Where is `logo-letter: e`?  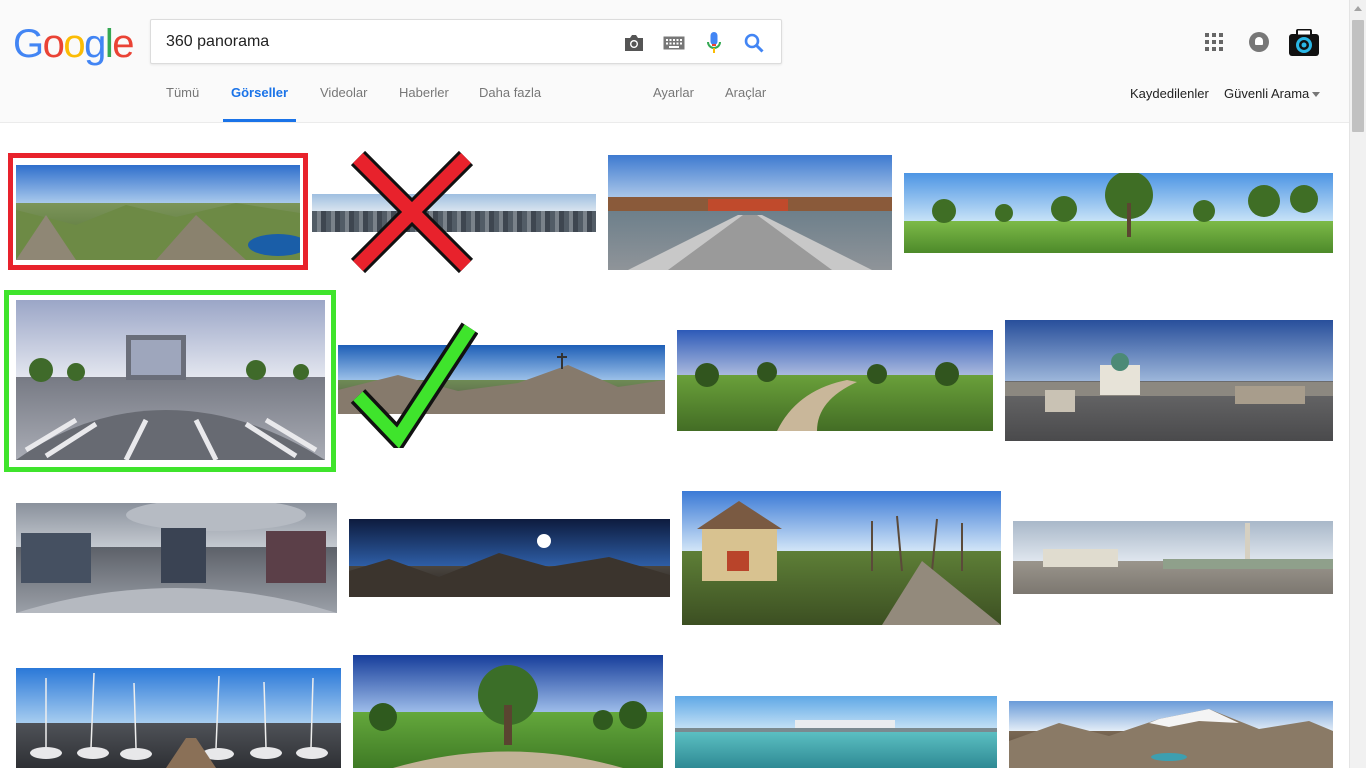
logo-letter: e is located at coordinates (123, 44).